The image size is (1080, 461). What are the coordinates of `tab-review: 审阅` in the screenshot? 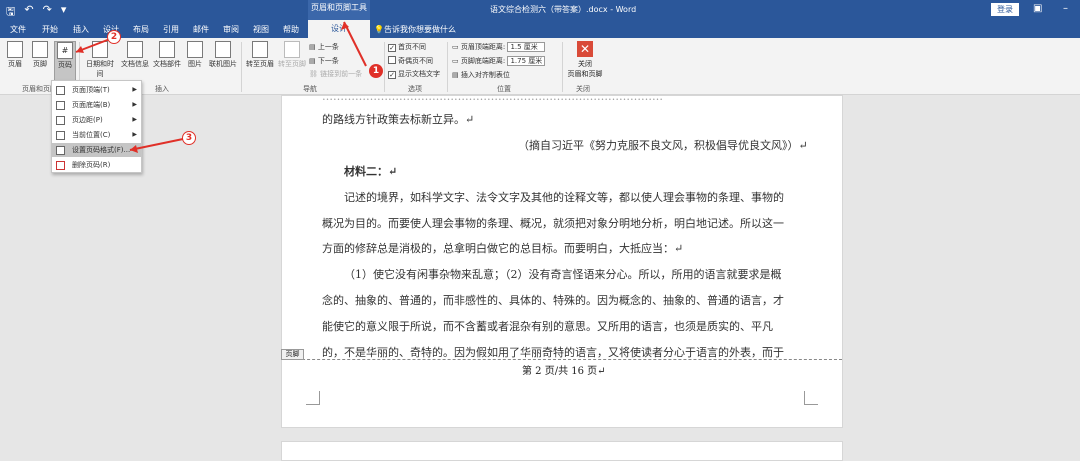 It's located at (231, 29).